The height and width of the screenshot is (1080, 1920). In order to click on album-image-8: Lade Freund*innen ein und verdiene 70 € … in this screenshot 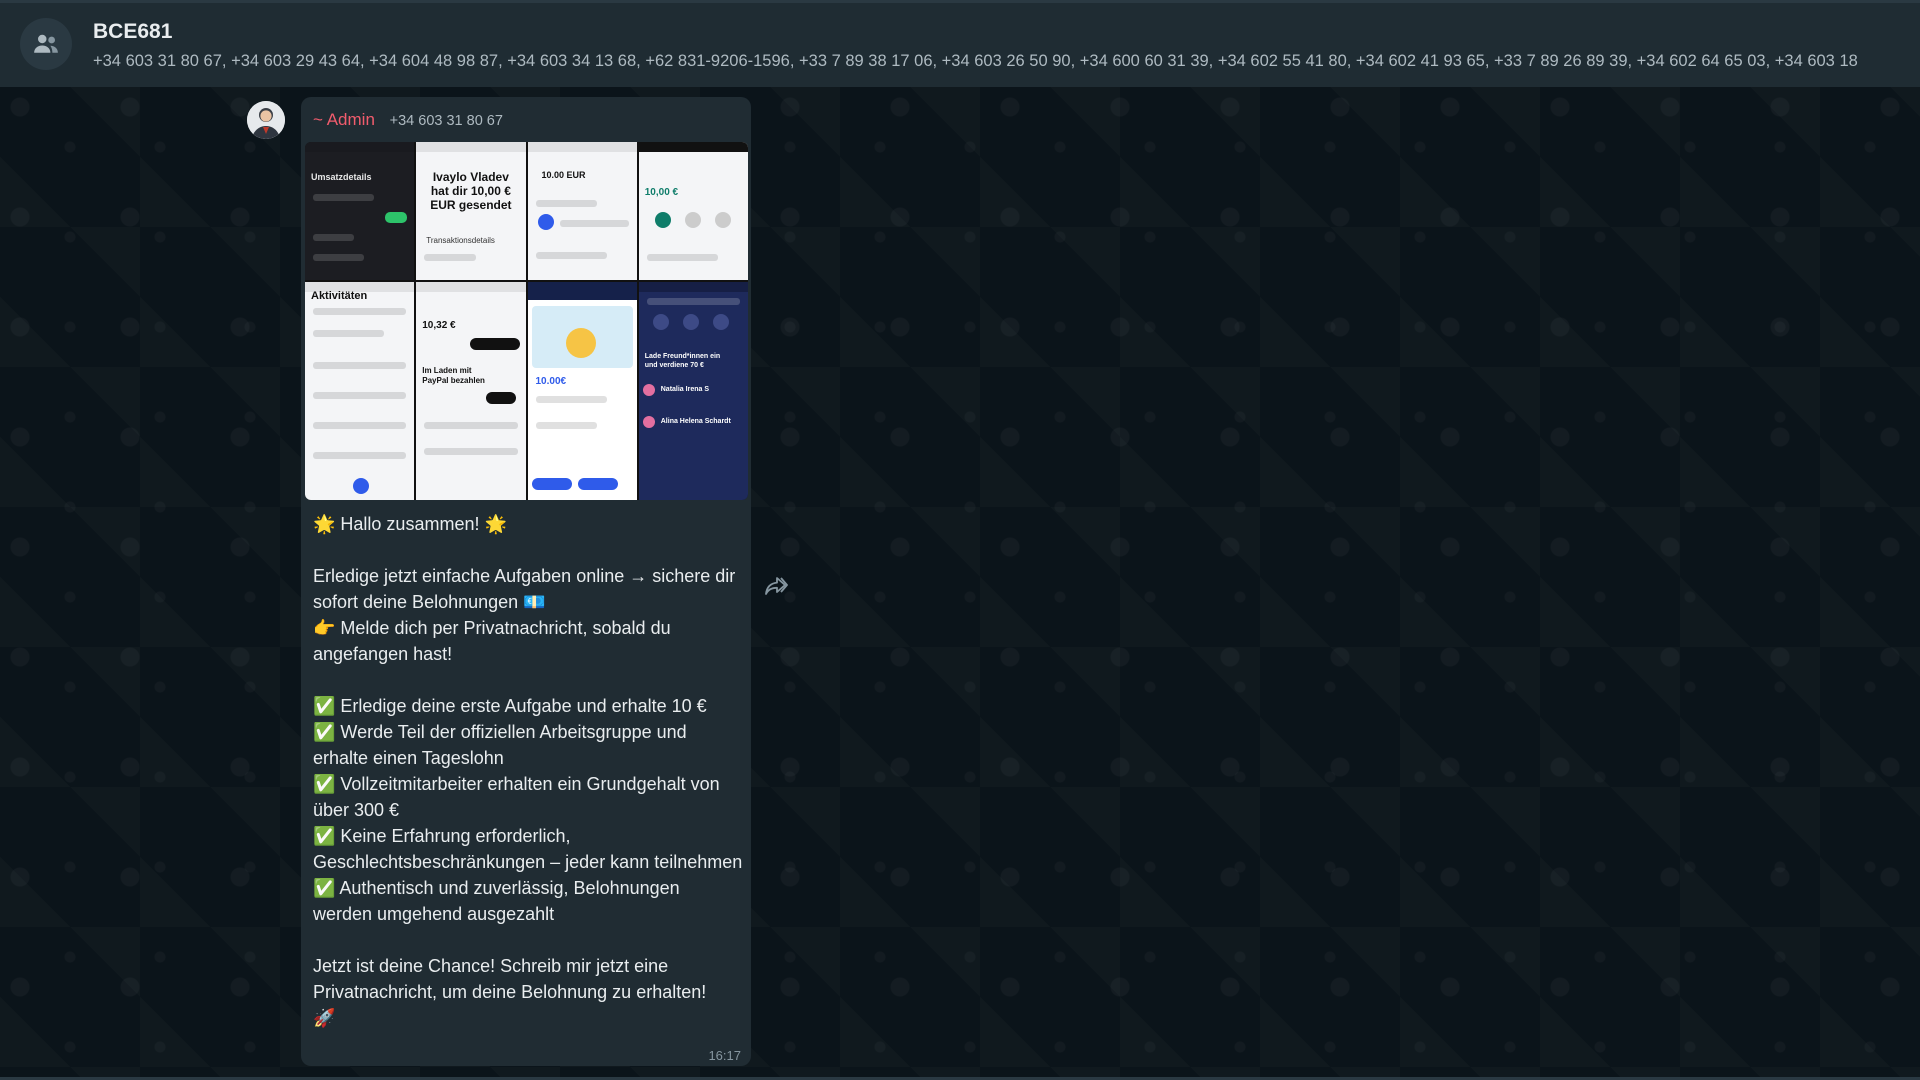, I will do `click(693, 391)`.